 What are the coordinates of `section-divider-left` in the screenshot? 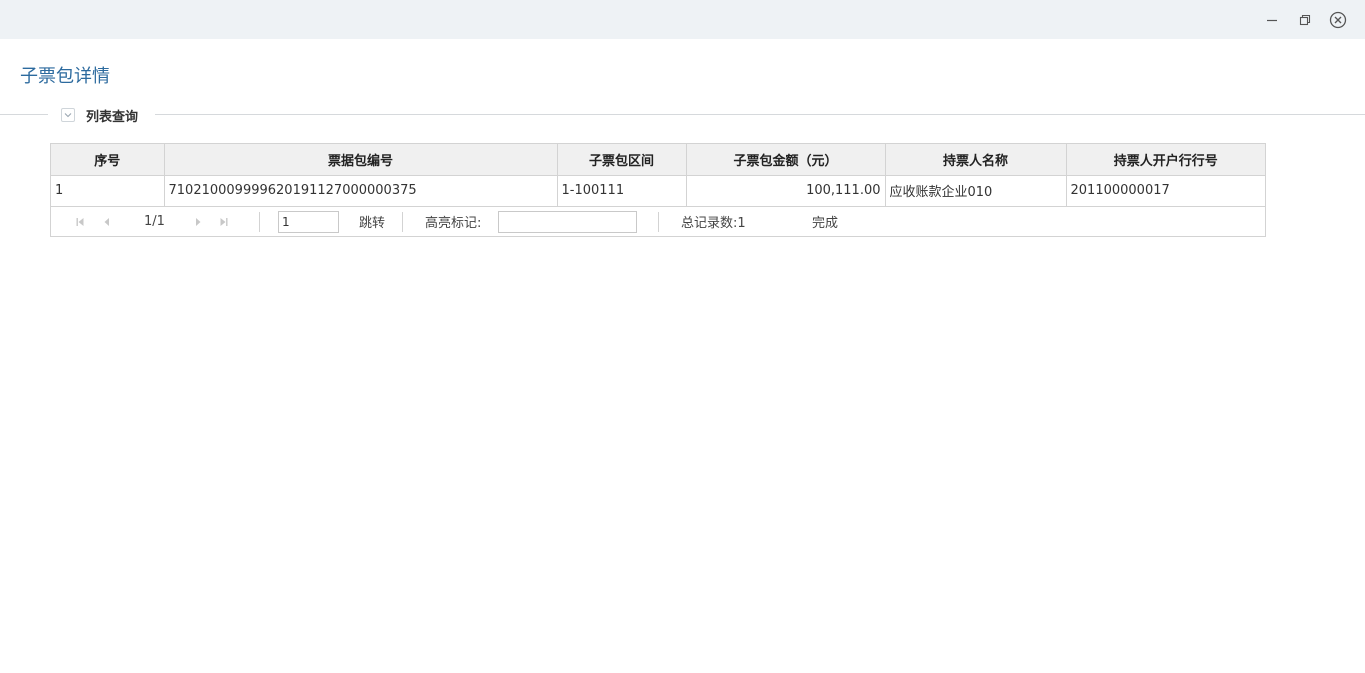 It's located at (24, 114).